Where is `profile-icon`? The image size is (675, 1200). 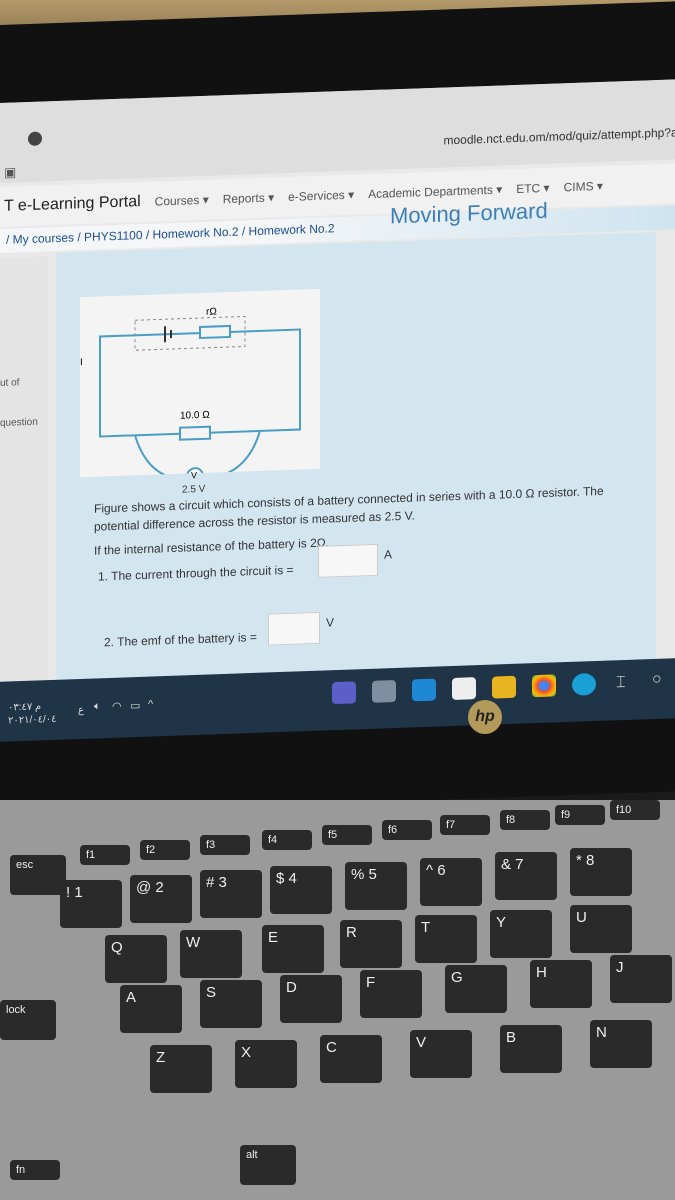 profile-icon is located at coordinates (35, 139).